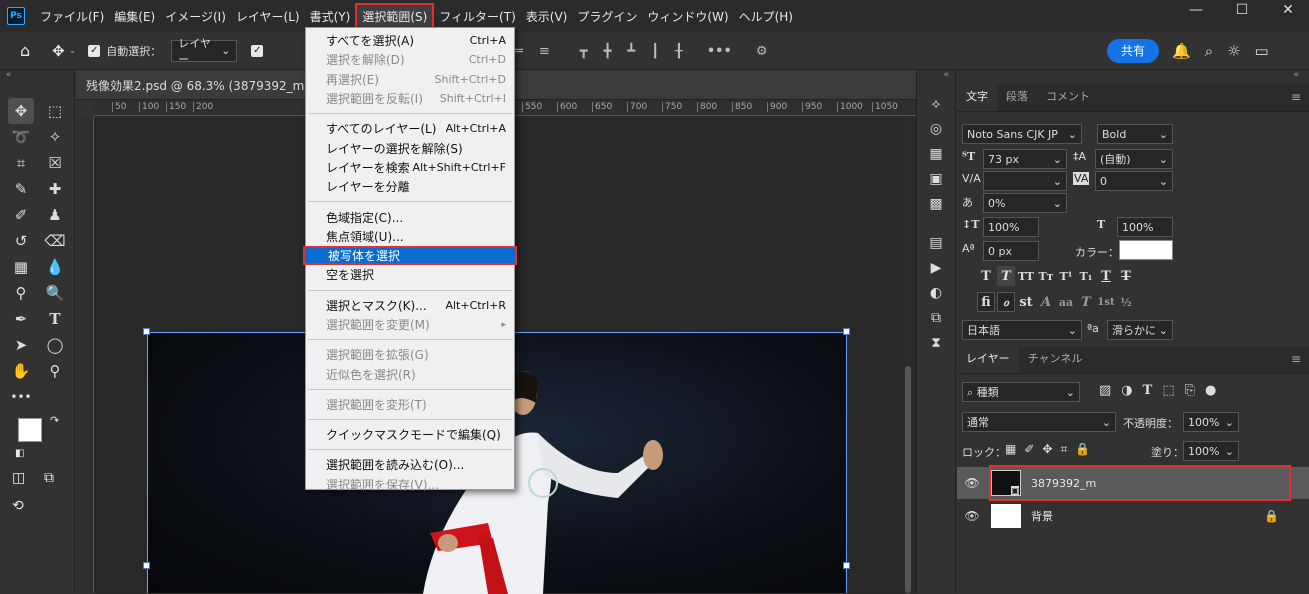 The height and width of the screenshot is (594, 1309). I want to click on distribute-bottom-icon: ┻, so click(631, 51).